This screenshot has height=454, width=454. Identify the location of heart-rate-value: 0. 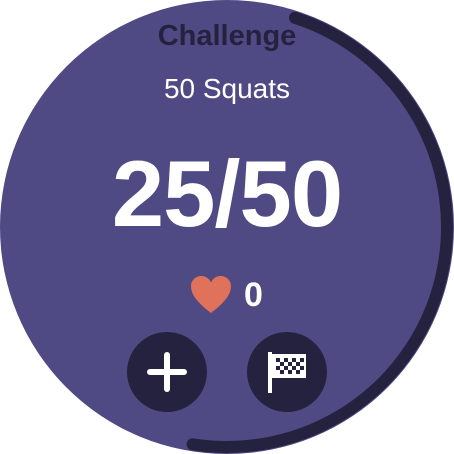
(253, 295).